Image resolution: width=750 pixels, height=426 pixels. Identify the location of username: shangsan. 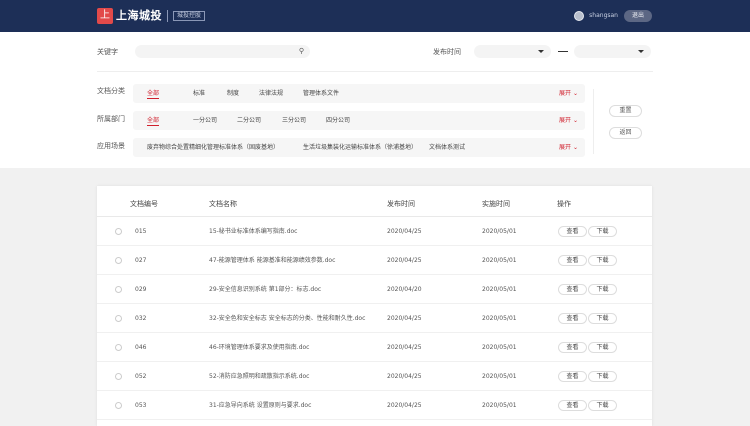
(603, 15).